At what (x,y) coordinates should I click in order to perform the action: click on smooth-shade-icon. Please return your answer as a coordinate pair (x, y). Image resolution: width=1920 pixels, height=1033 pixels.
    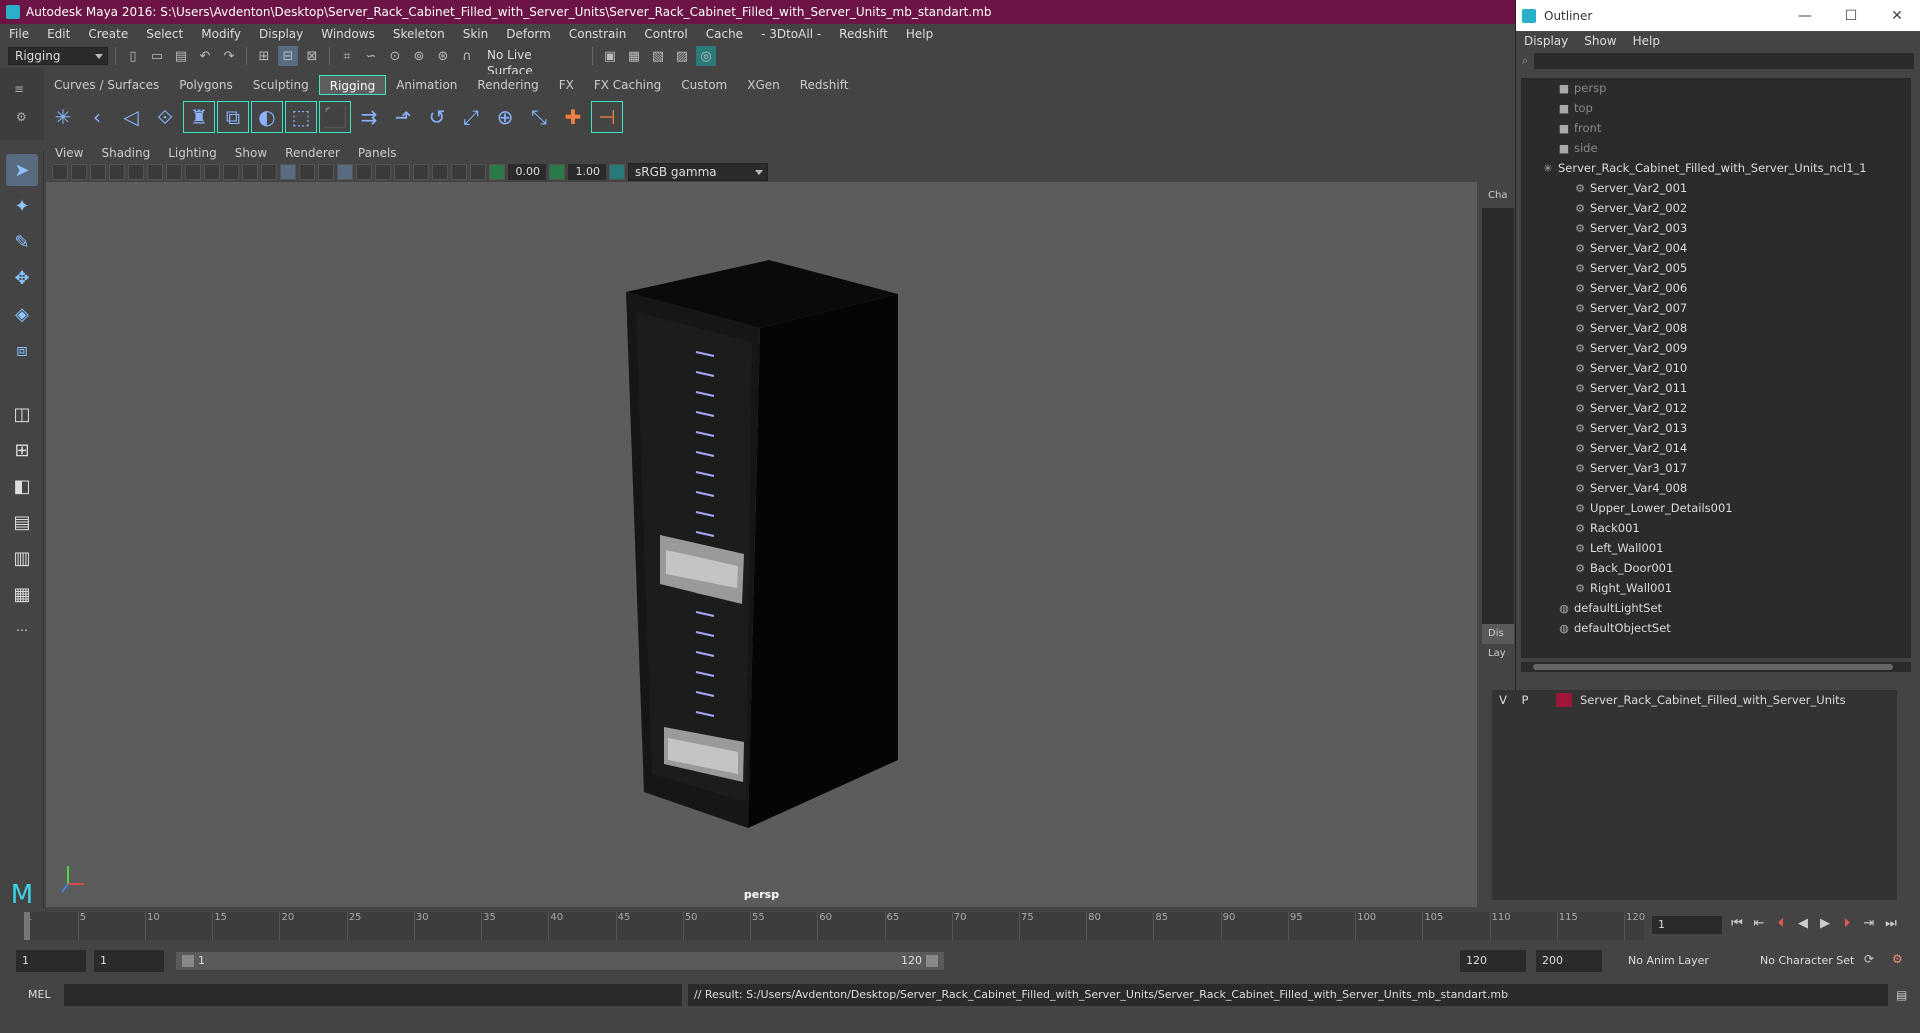
    Looking at the image, I should click on (288, 172).